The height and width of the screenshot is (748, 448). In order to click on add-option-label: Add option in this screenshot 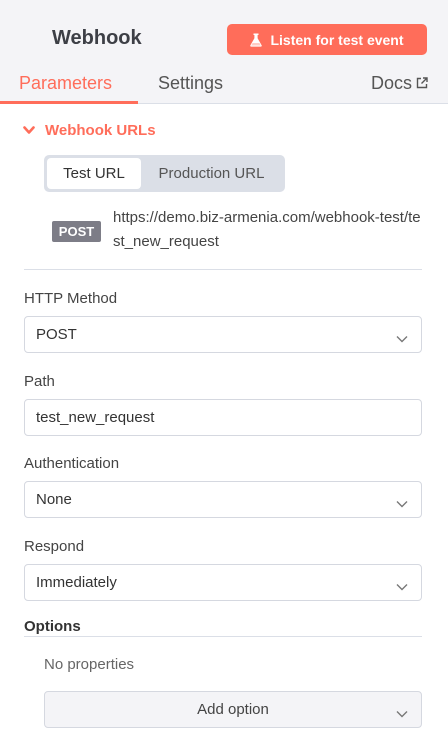, I will do `click(233, 709)`.